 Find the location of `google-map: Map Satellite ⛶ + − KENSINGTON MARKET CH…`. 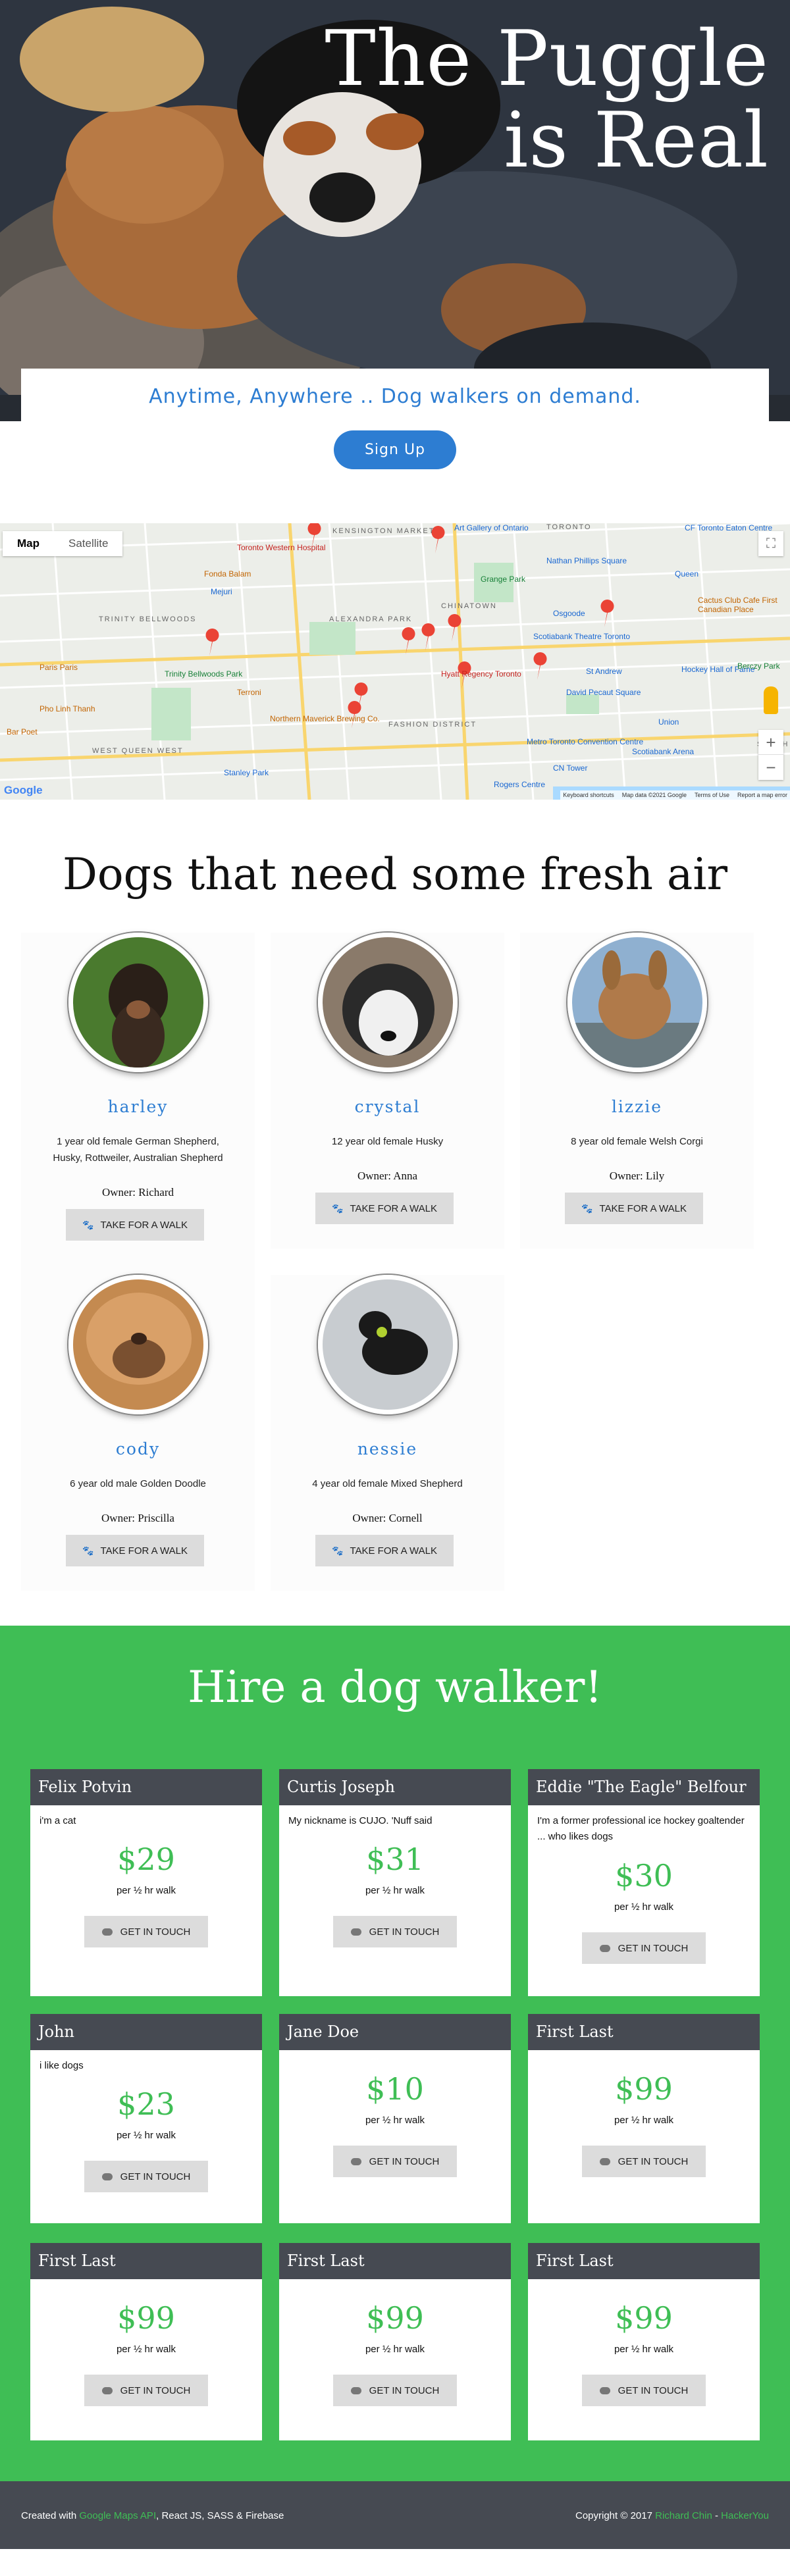

google-map: Map Satellite ⛶ + − KENSINGTON MARKET CH… is located at coordinates (395, 661).